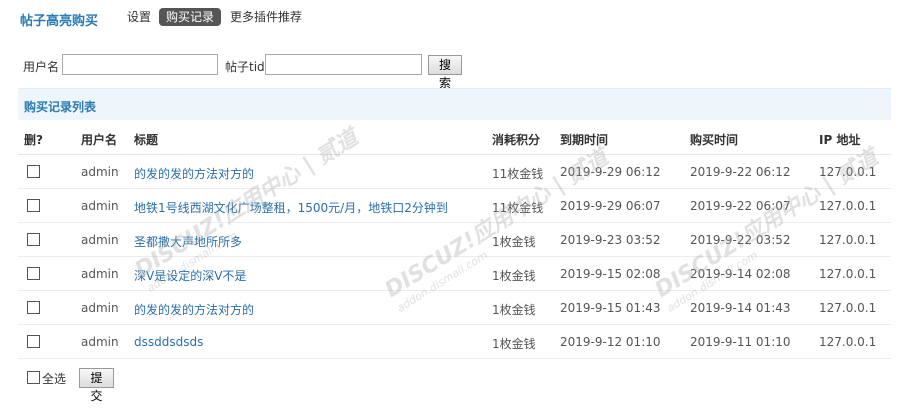 The height and width of the screenshot is (412, 910). What do you see at coordinates (516, 140) in the screenshot?
I see `col-cost: 消耗积分` at bounding box center [516, 140].